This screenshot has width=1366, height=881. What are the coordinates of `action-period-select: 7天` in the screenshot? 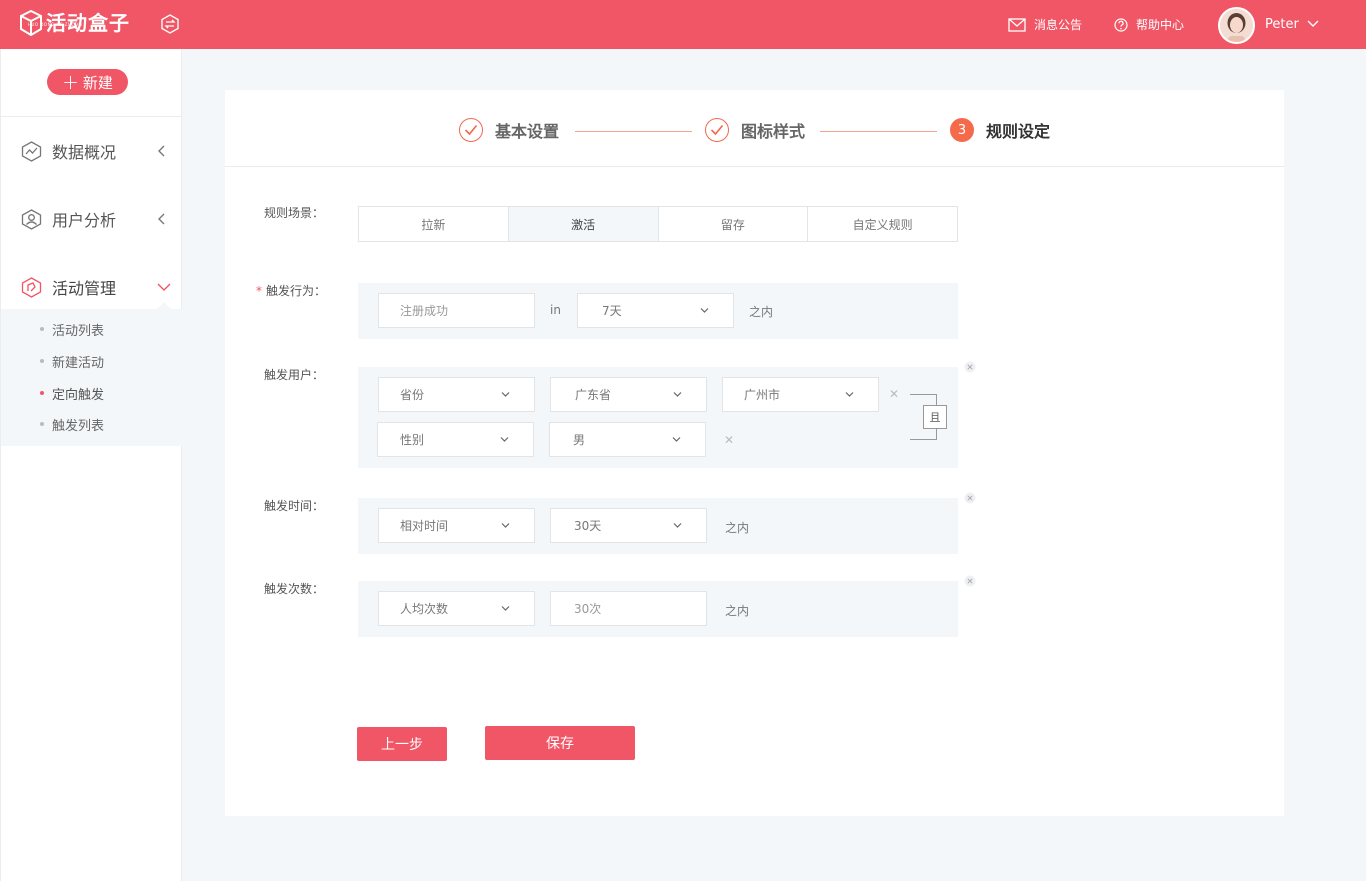 It's located at (655, 310).